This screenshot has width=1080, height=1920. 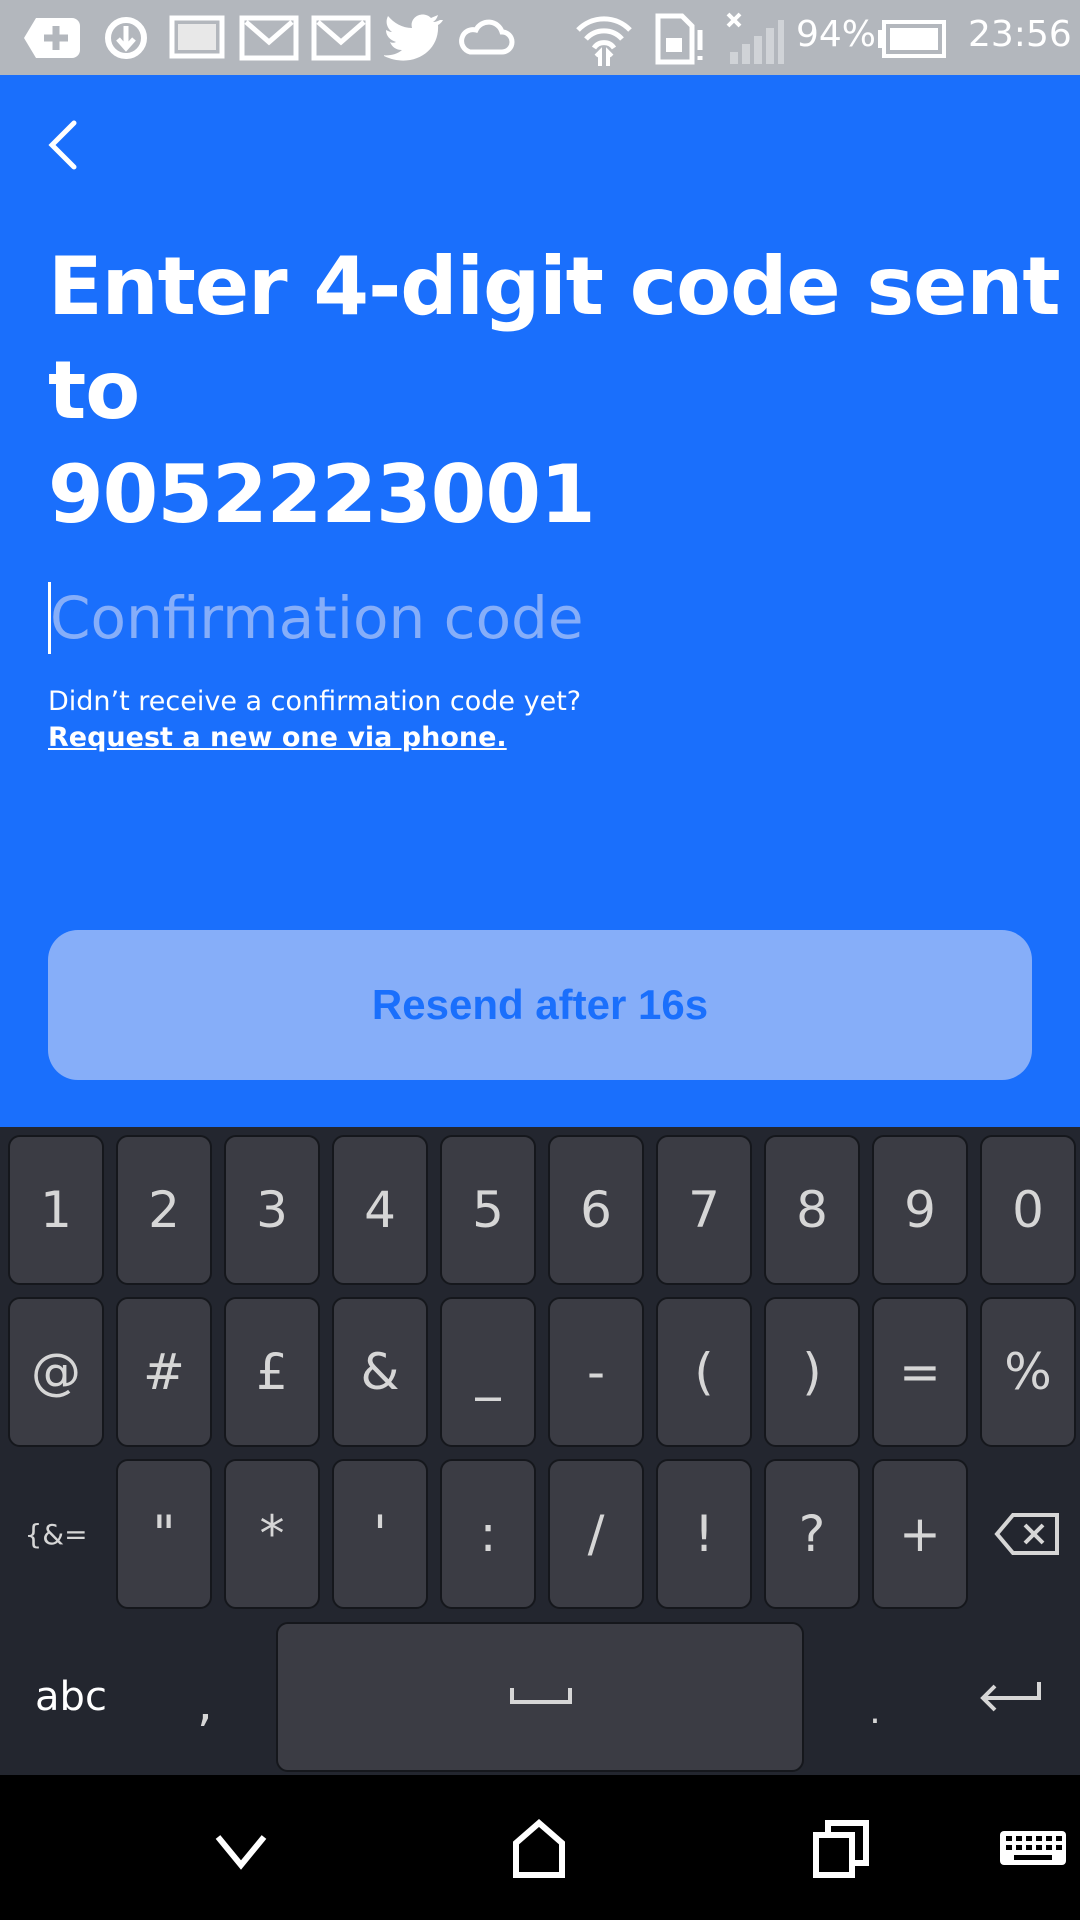 I want to click on key-symbol: £, so click(x=272, y=1372).